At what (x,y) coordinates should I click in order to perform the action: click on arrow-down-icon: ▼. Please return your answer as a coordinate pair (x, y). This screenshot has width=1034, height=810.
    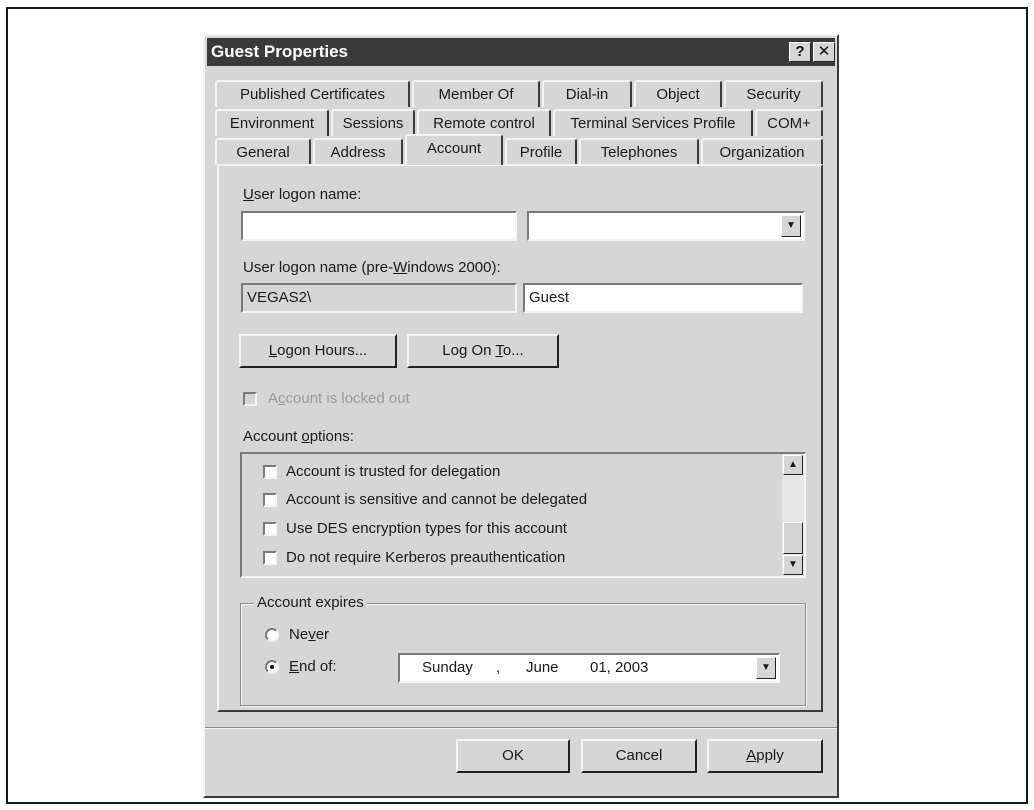
    Looking at the image, I should click on (793, 565).